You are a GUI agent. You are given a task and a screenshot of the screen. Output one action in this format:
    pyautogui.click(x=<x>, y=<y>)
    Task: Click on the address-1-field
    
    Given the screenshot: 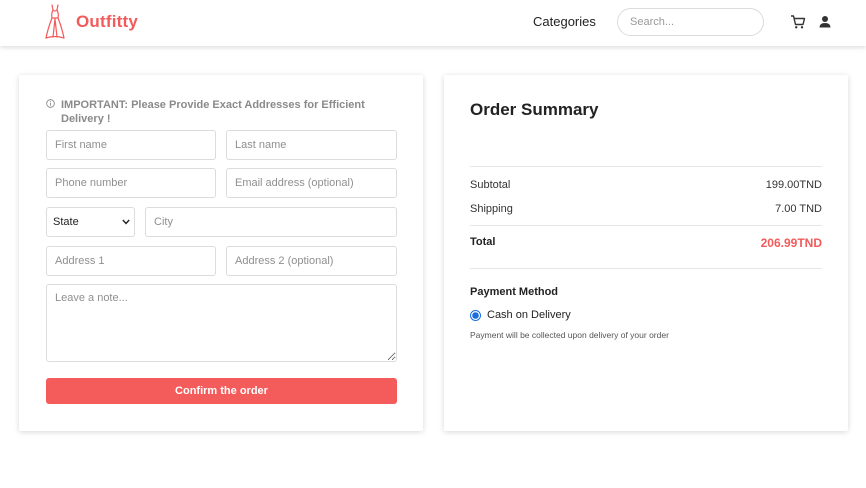 What is the action you would take?
    pyautogui.click(x=131, y=261)
    